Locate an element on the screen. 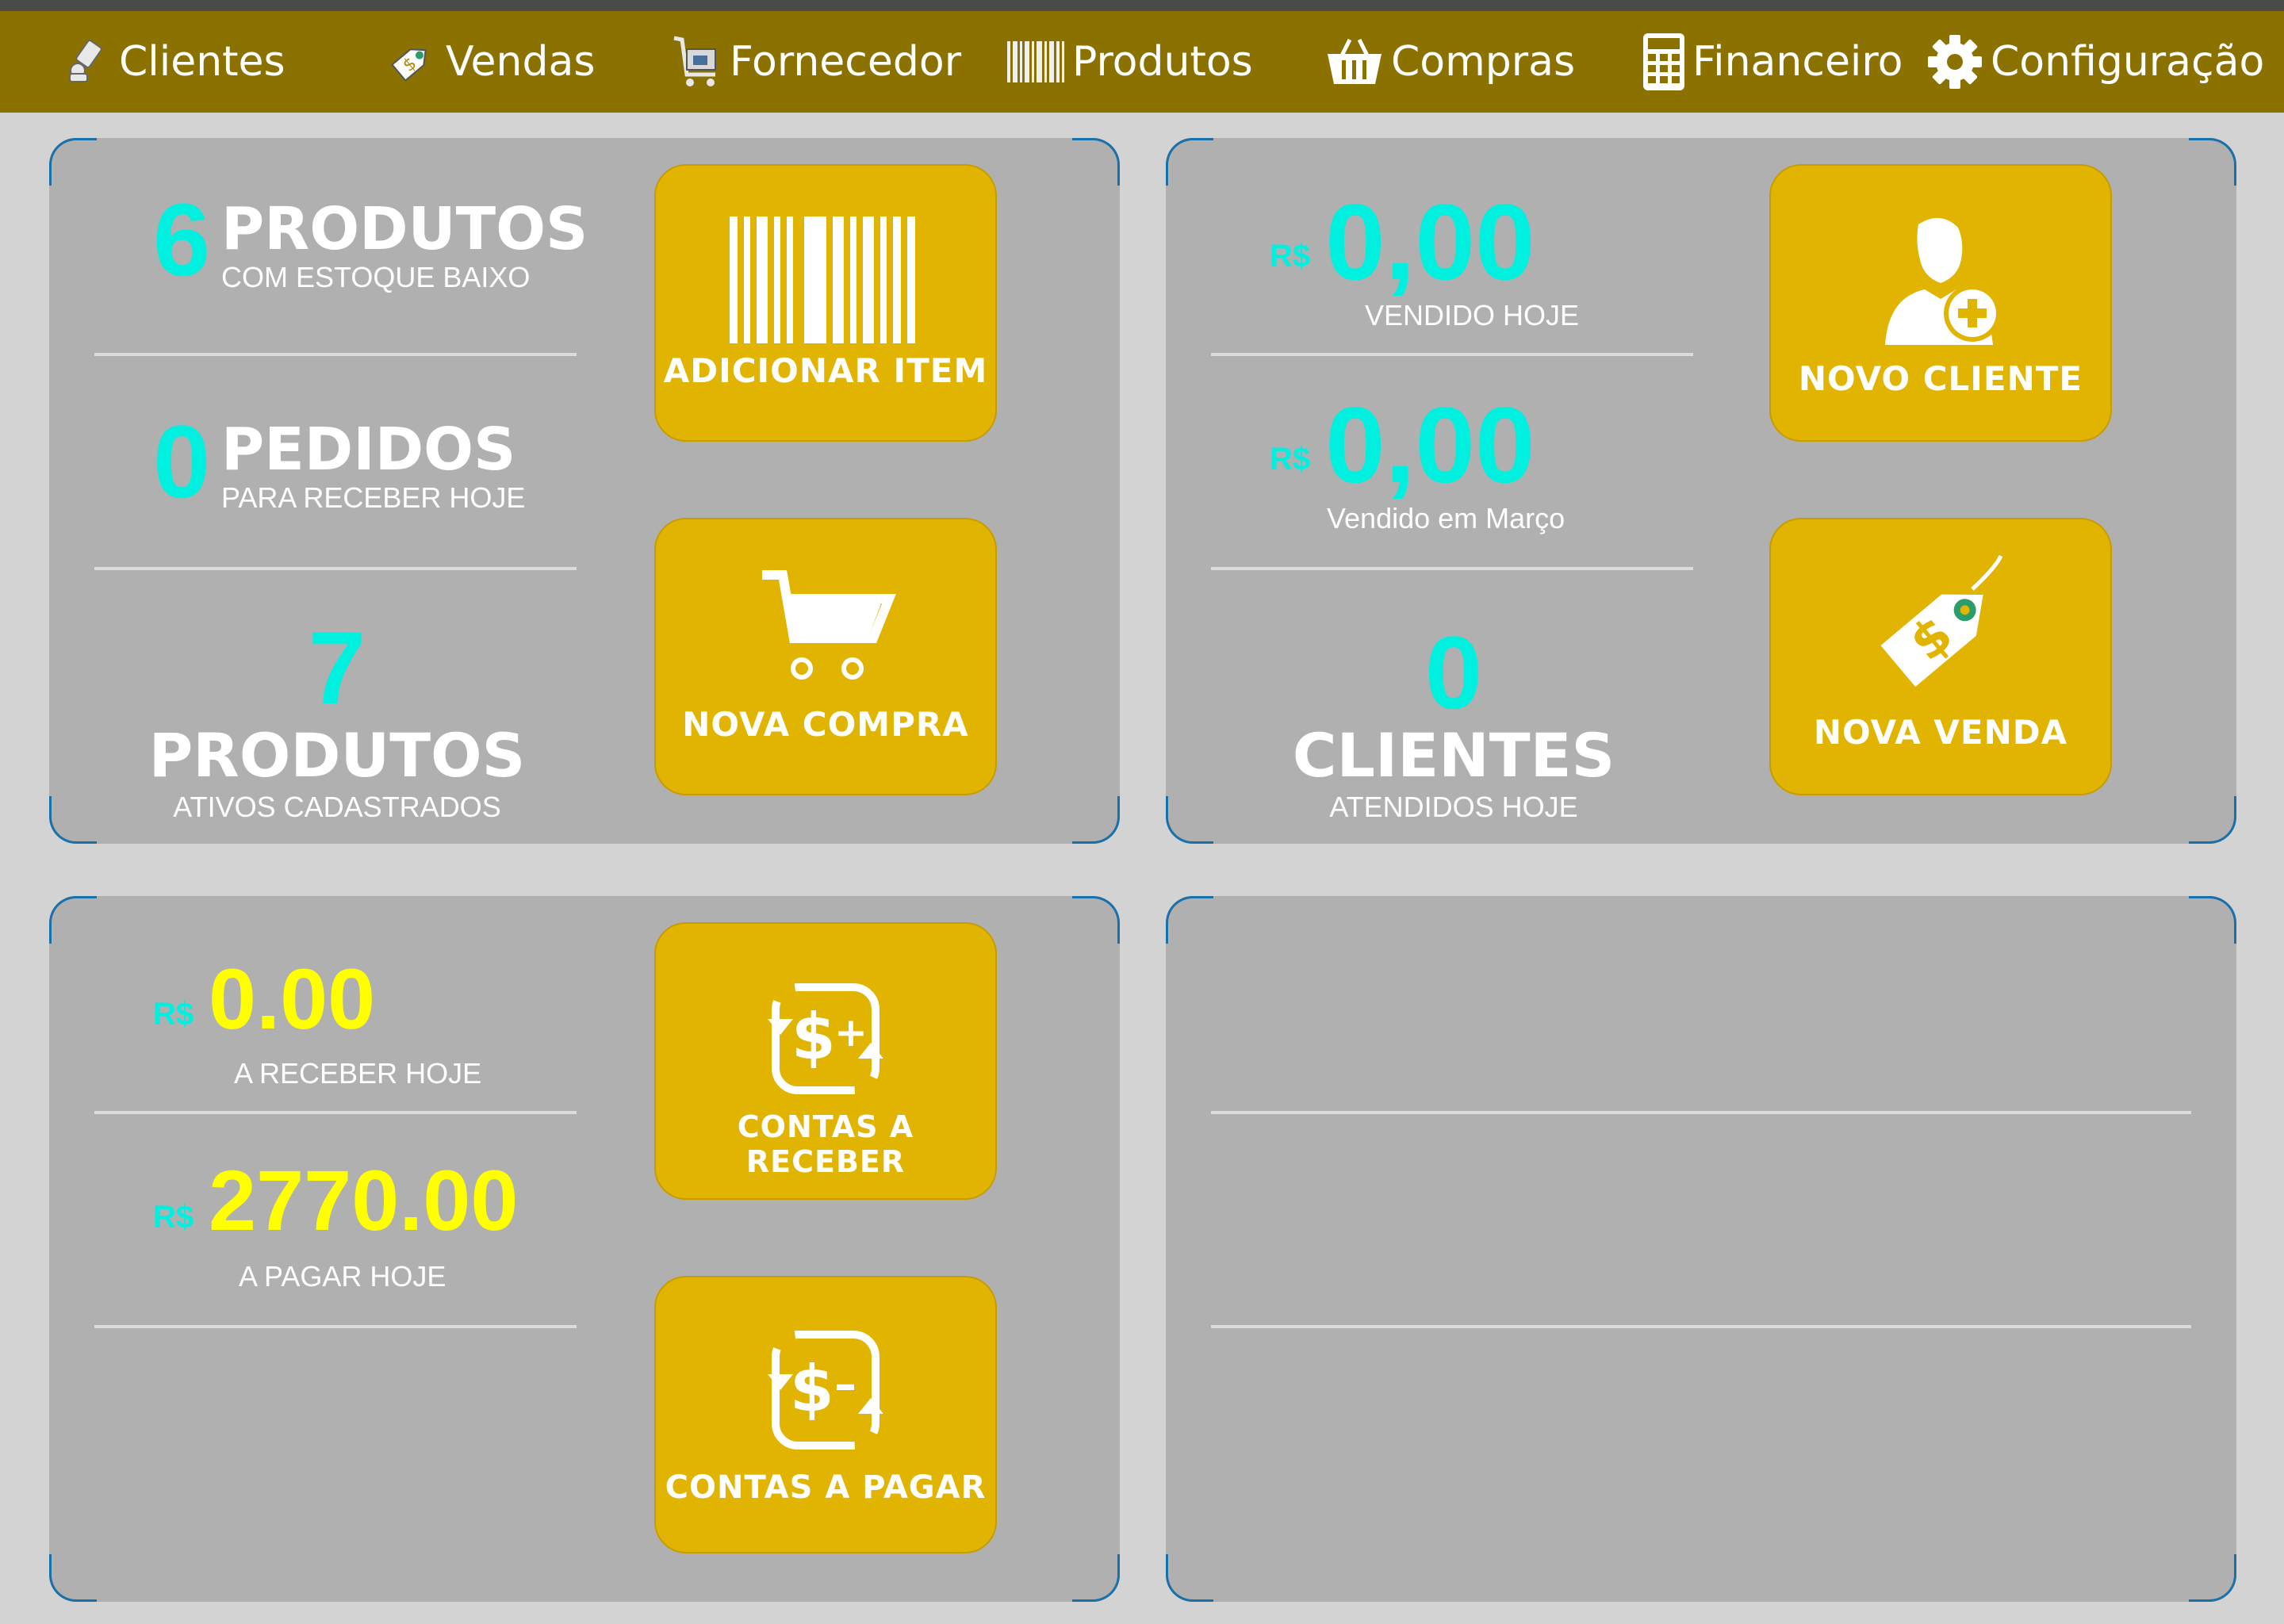 This screenshot has height=1624, width=2284. clients-served-count: 0 is located at coordinates (1453, 672).